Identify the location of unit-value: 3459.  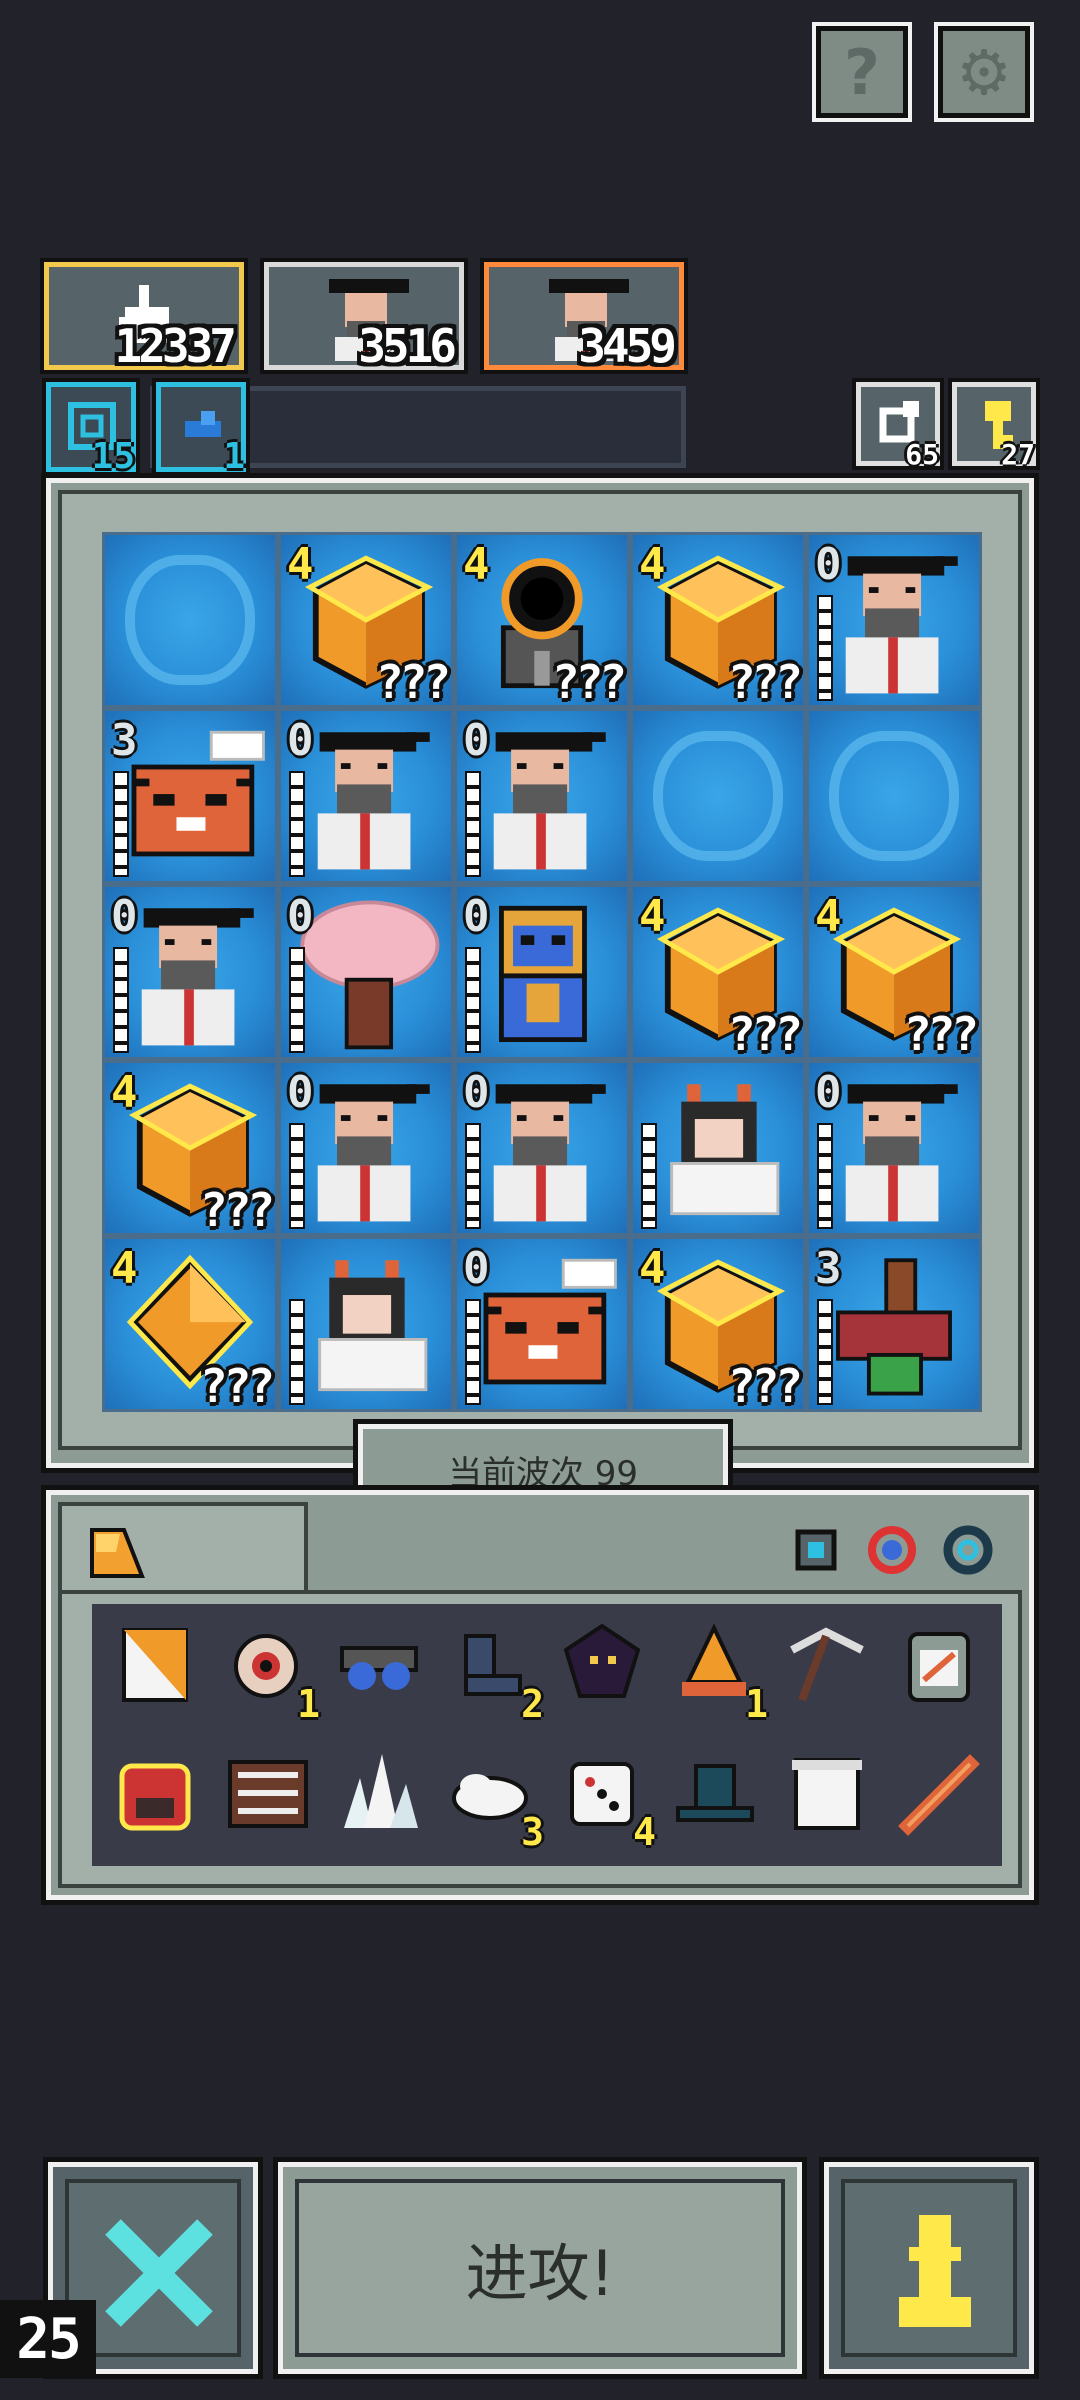
(627, 346).